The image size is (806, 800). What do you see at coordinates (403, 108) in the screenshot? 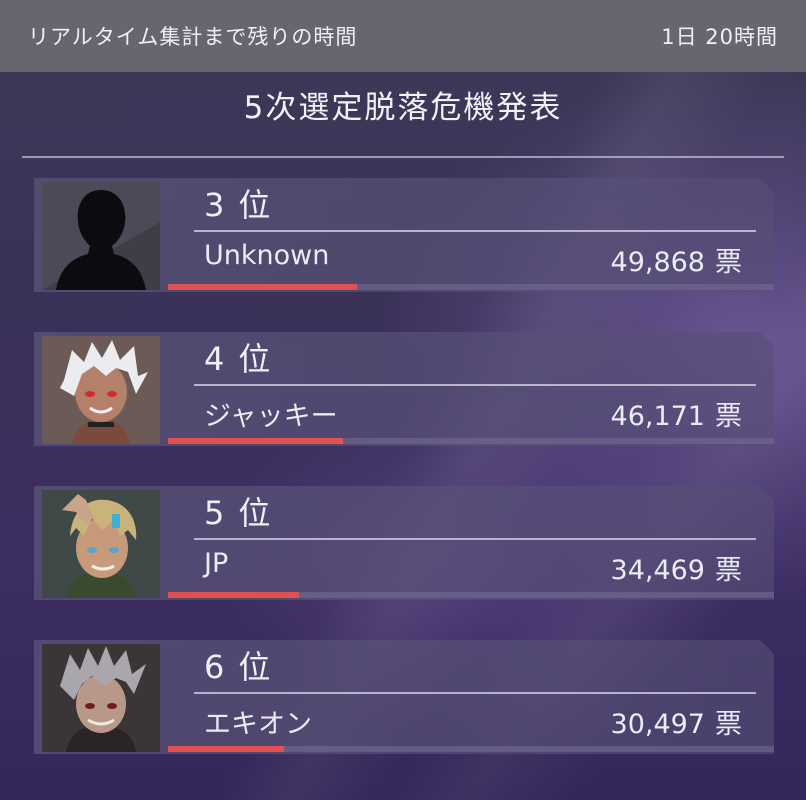
I see `page-title: 5次選定脱落危機発表` at bounding box center [403, 108].